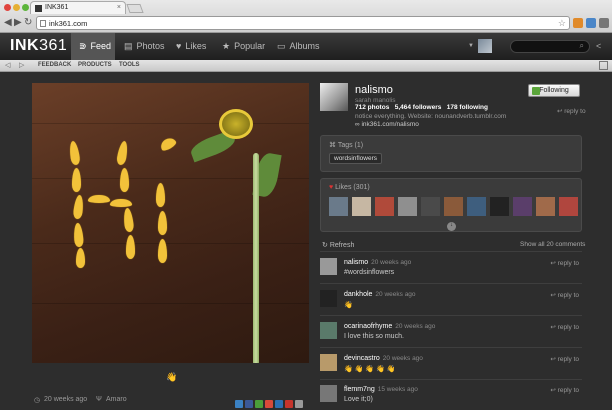 The image size is (612, 410). I want to click on close-window-button, so click(7, 7).